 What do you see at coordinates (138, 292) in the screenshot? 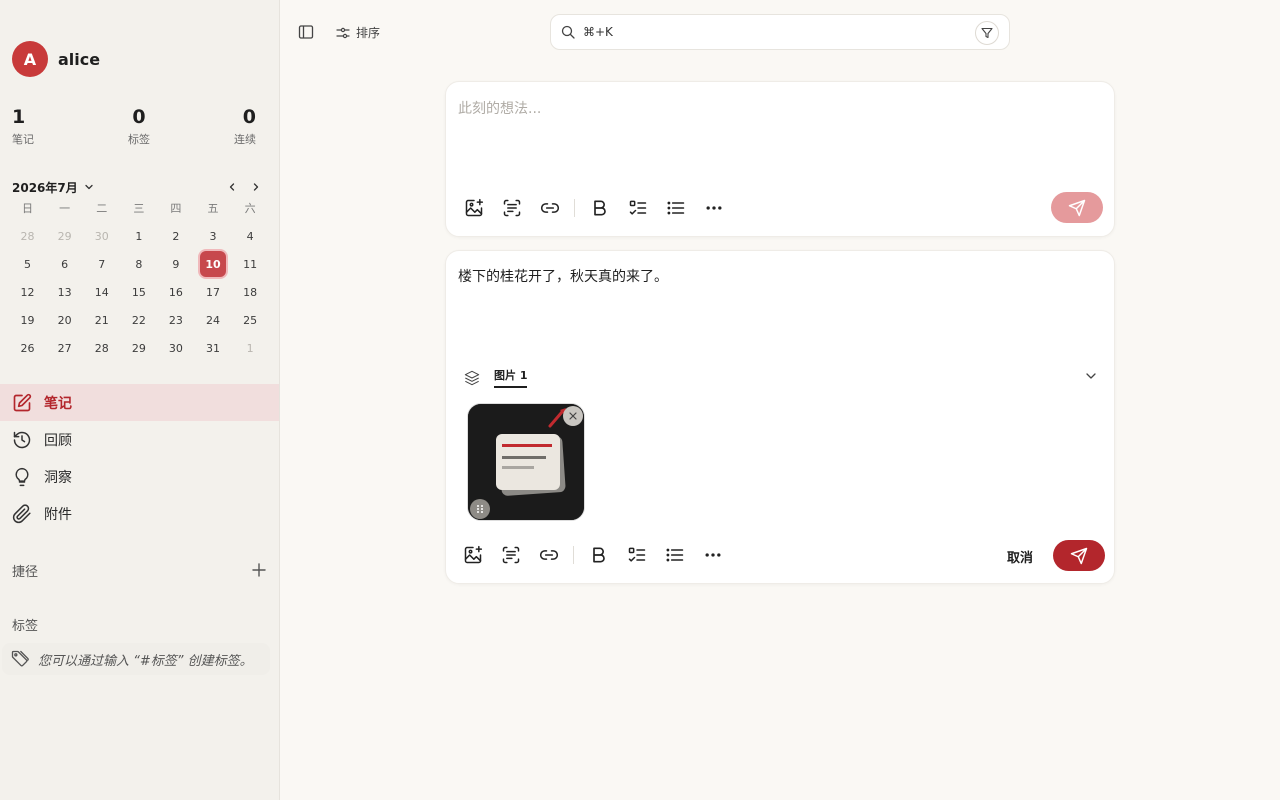
I see `calendar-day: 15` at bounding box center [138, 292].